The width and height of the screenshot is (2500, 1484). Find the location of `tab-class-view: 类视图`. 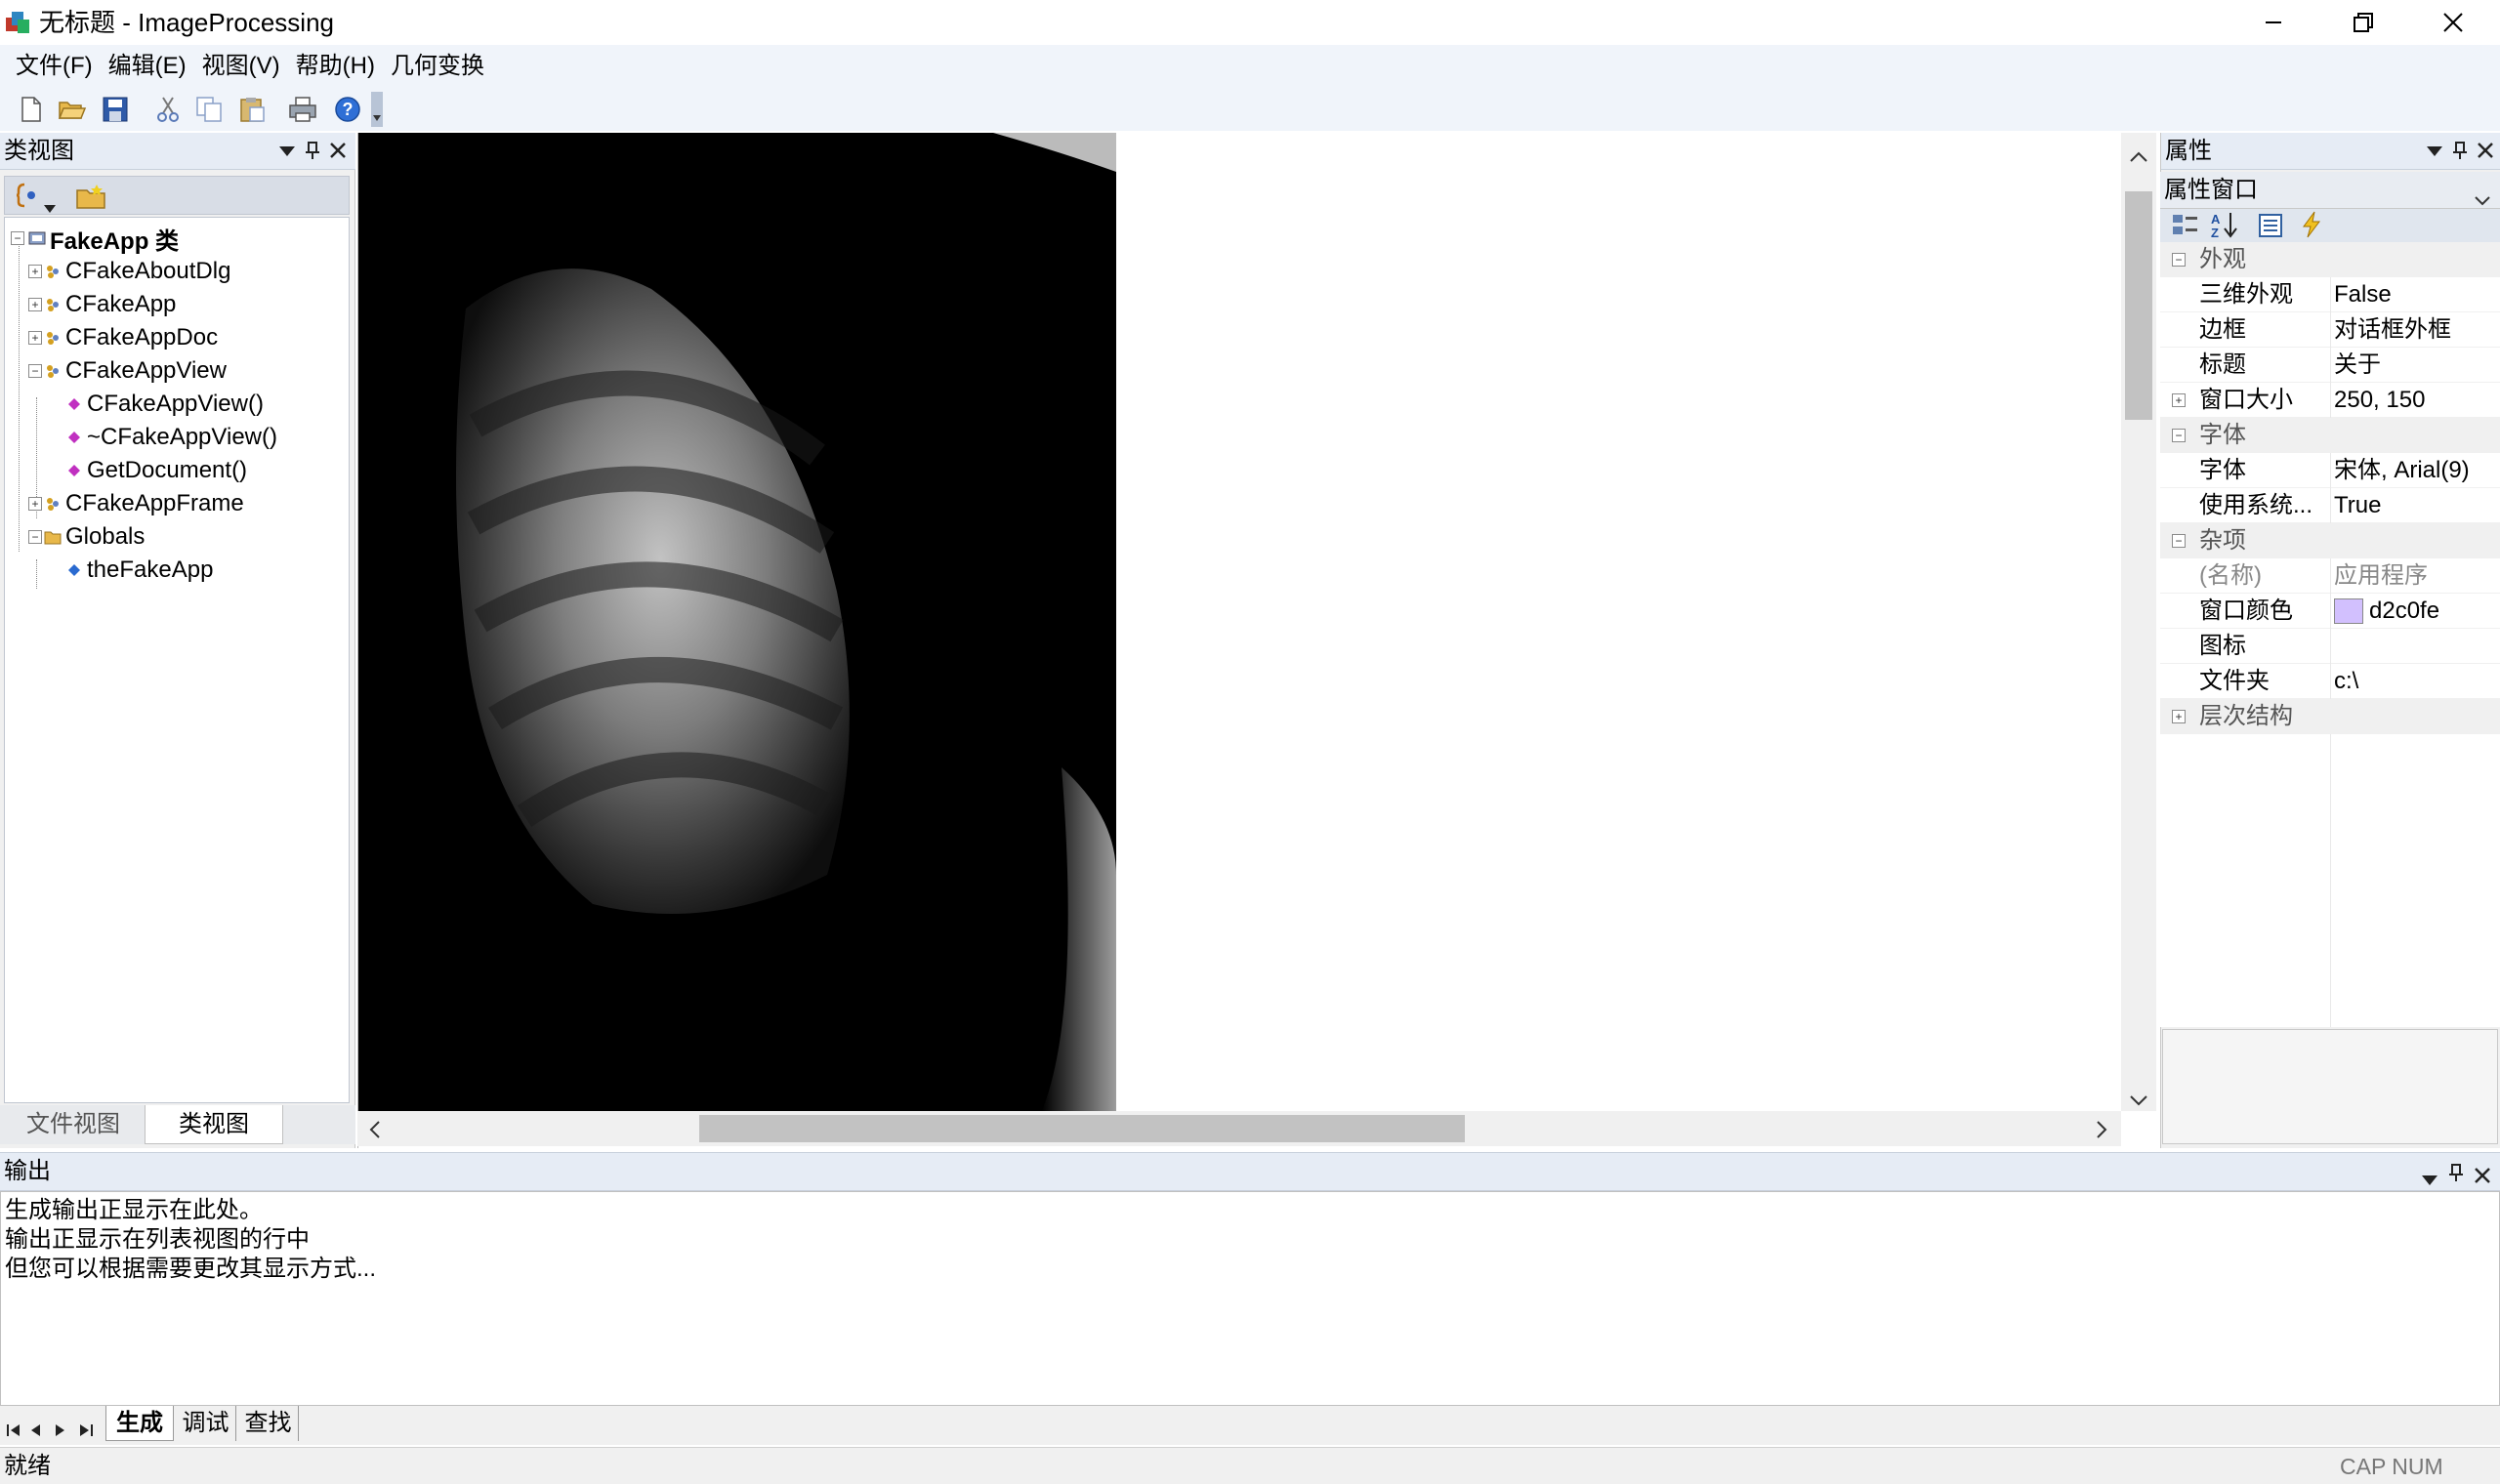

tab-class-view: 类视图 is located at coordinates (214, 1124).